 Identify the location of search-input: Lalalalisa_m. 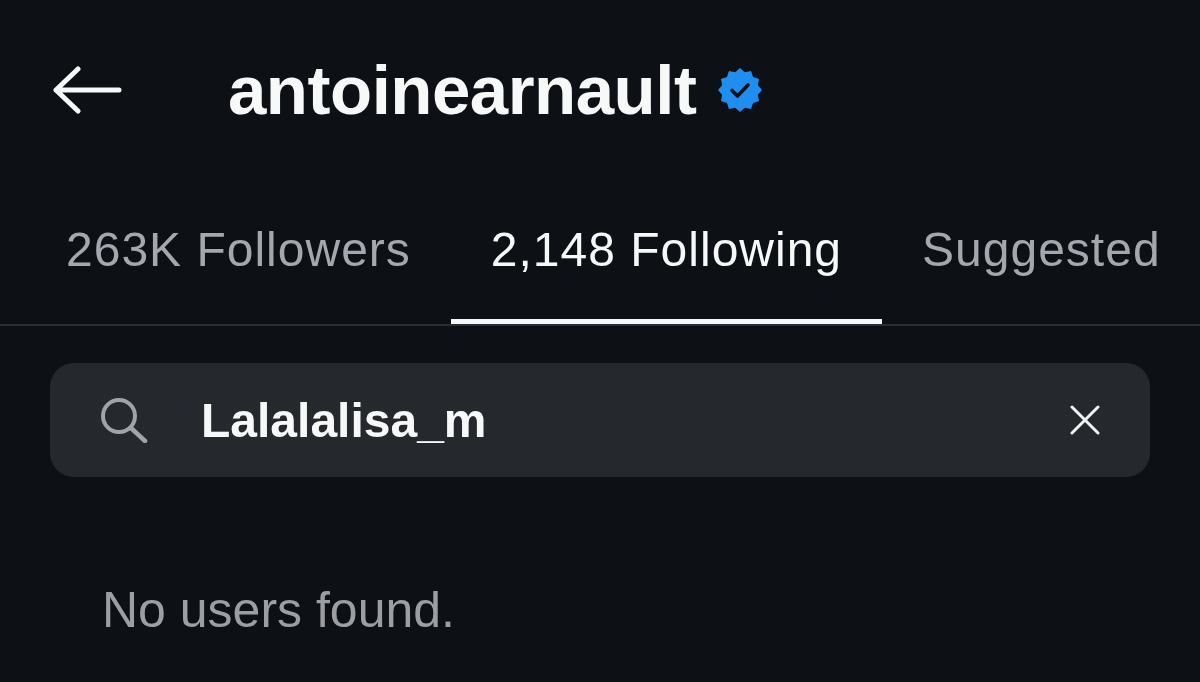
(620, 420).